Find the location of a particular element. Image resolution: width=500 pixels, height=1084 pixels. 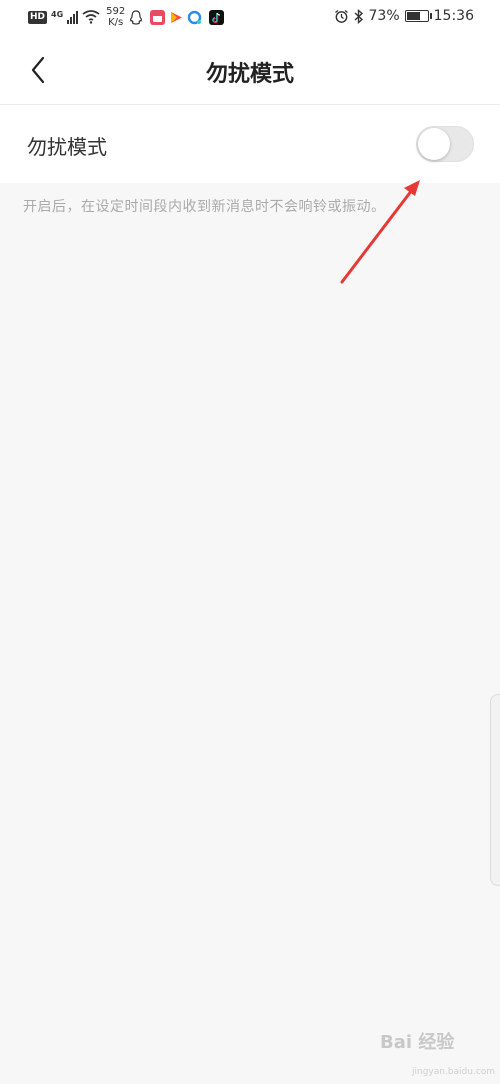

qq-icon is located at coordinates (136, 17).